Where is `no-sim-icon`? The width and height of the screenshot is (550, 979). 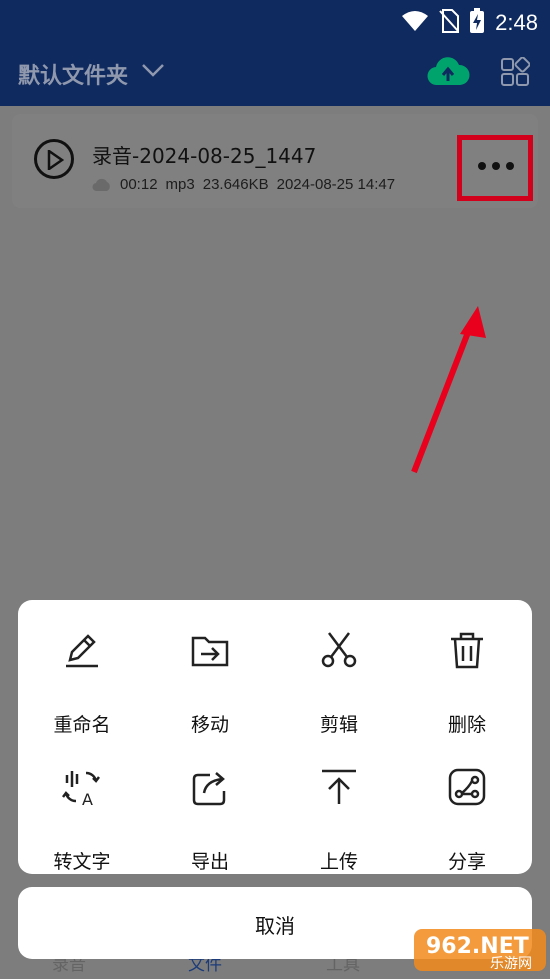 no-sim-icon is located at coordinates (449, 23).